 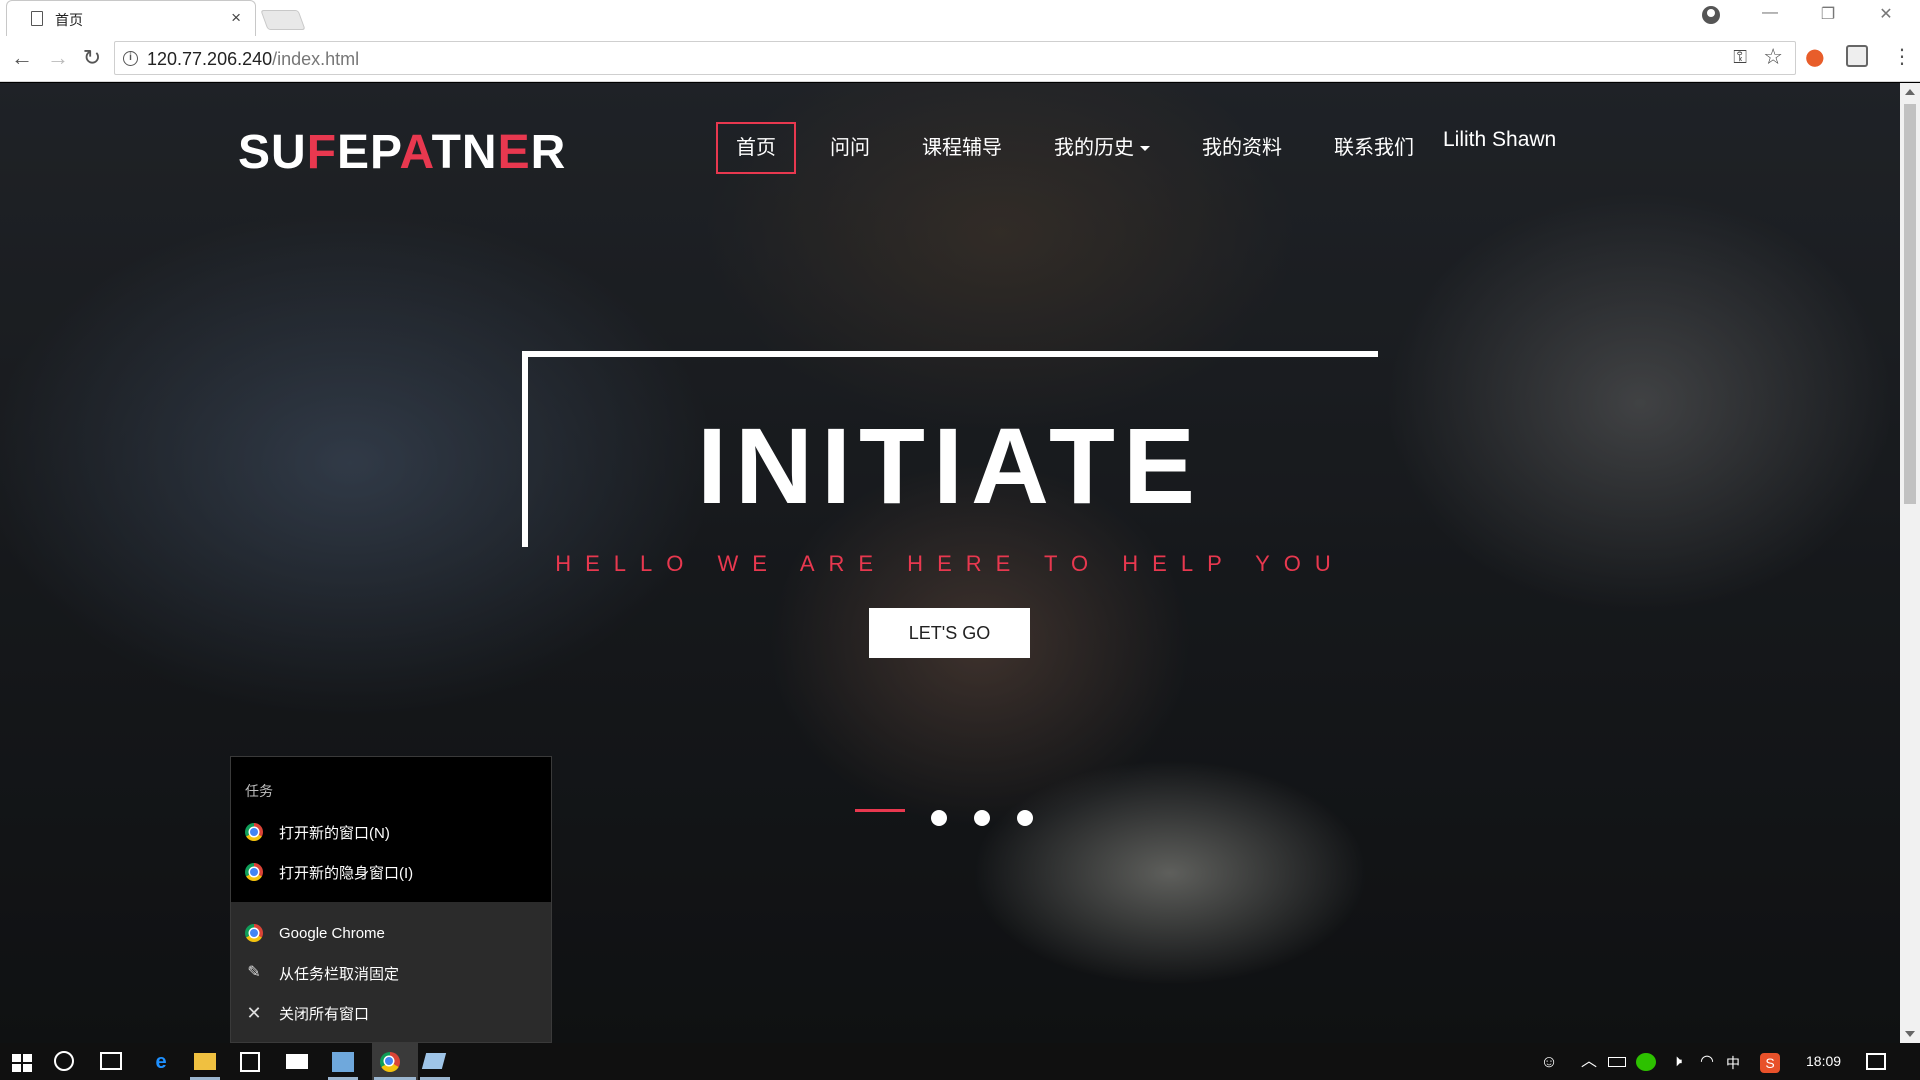 I want to click on jump-list-item-label: Google Chrome, so click(x=332, y=933).